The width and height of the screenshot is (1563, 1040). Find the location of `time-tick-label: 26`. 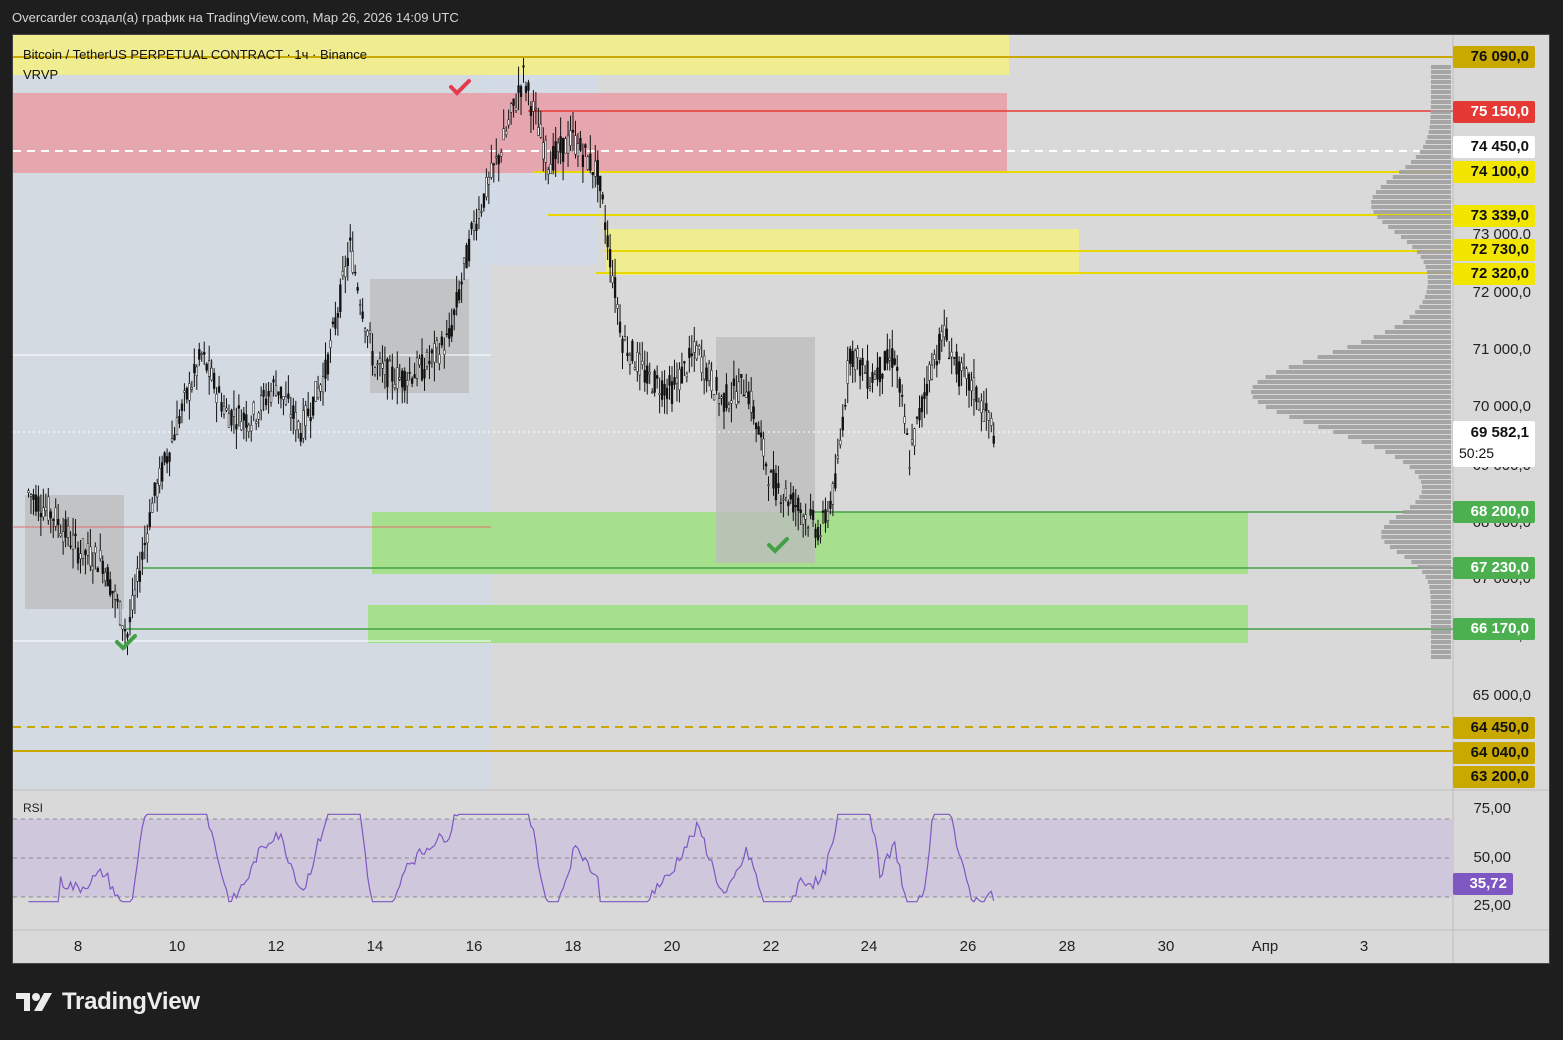

time-tick-label: 26 is located at coordinates (968, 946).